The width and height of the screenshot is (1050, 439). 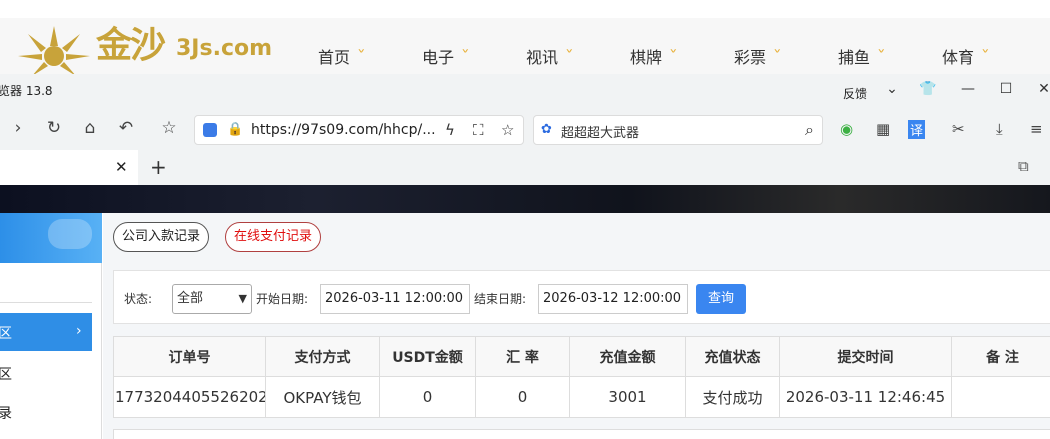 I want to click on sidebar-item-active: 区 ›, so click(x=46, y=332).